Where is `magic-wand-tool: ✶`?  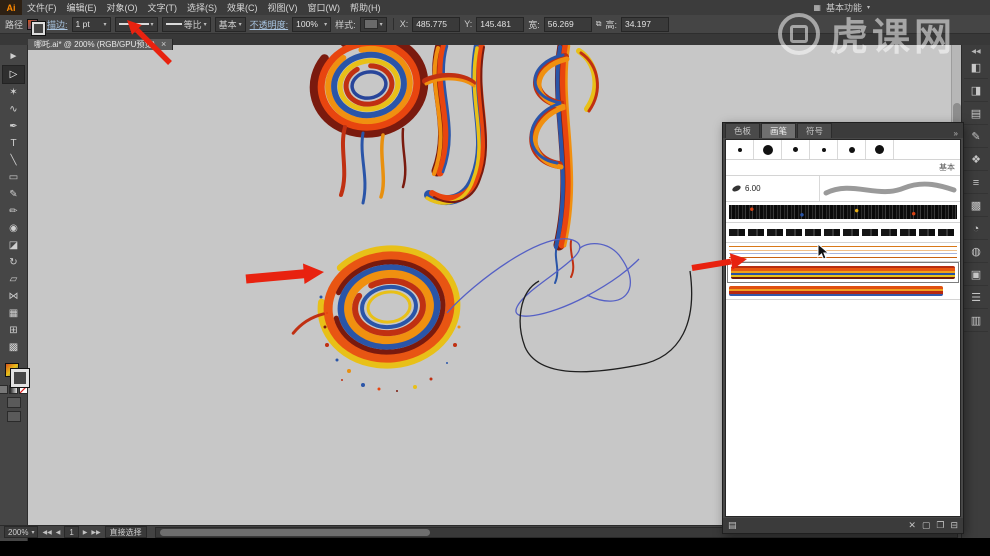 magic-wand-tool: ✶ is located at coordinates (13, 92).